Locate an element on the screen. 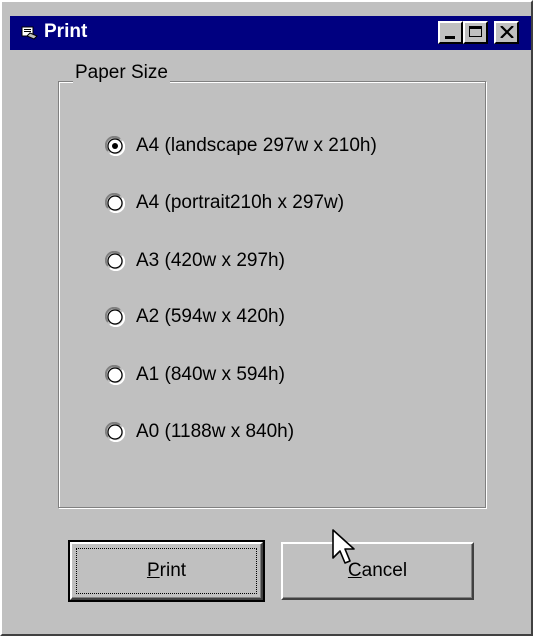 The image size is (533, 636). paper-size-option: A4 (landscape 297w x 210h) is located at coordinates (241, 146).